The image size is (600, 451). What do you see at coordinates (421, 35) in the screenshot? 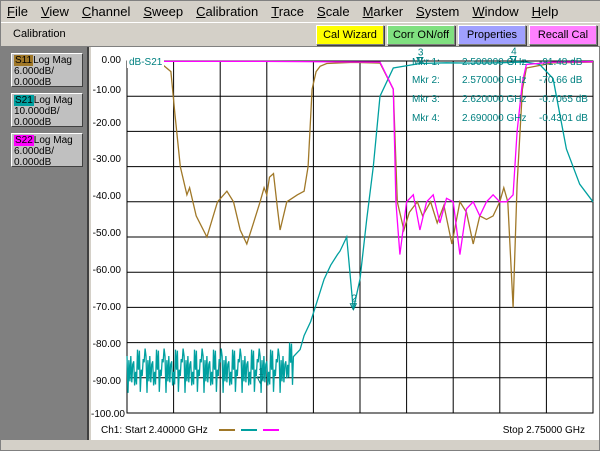
I see `corr-onoff-button: Corr ON/off` at bounding box center [421, 35].